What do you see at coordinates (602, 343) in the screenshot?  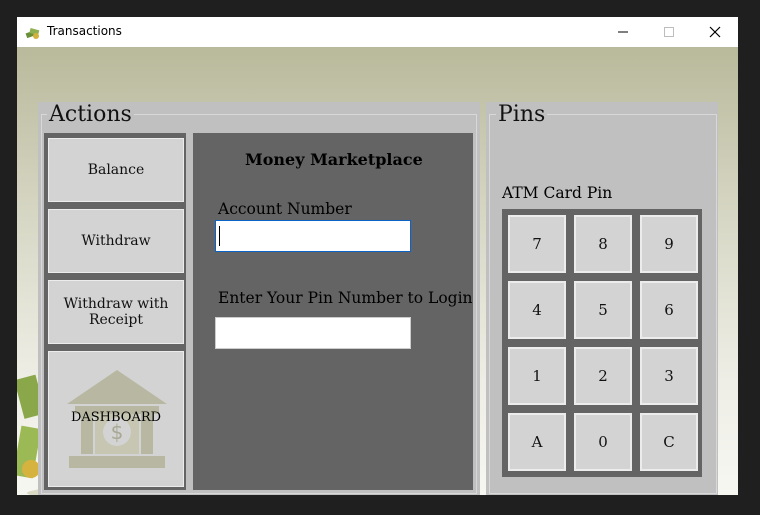 I see `pin-keypad: 7 8 9 4 5 6 1 2 3 A 0 C` at bounding box center [602, 343].